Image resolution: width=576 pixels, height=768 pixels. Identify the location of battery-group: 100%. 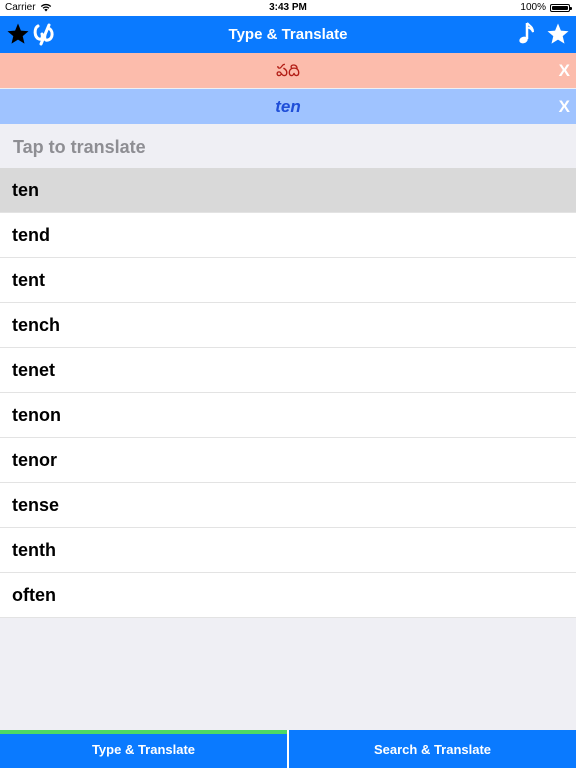
(546, 7).